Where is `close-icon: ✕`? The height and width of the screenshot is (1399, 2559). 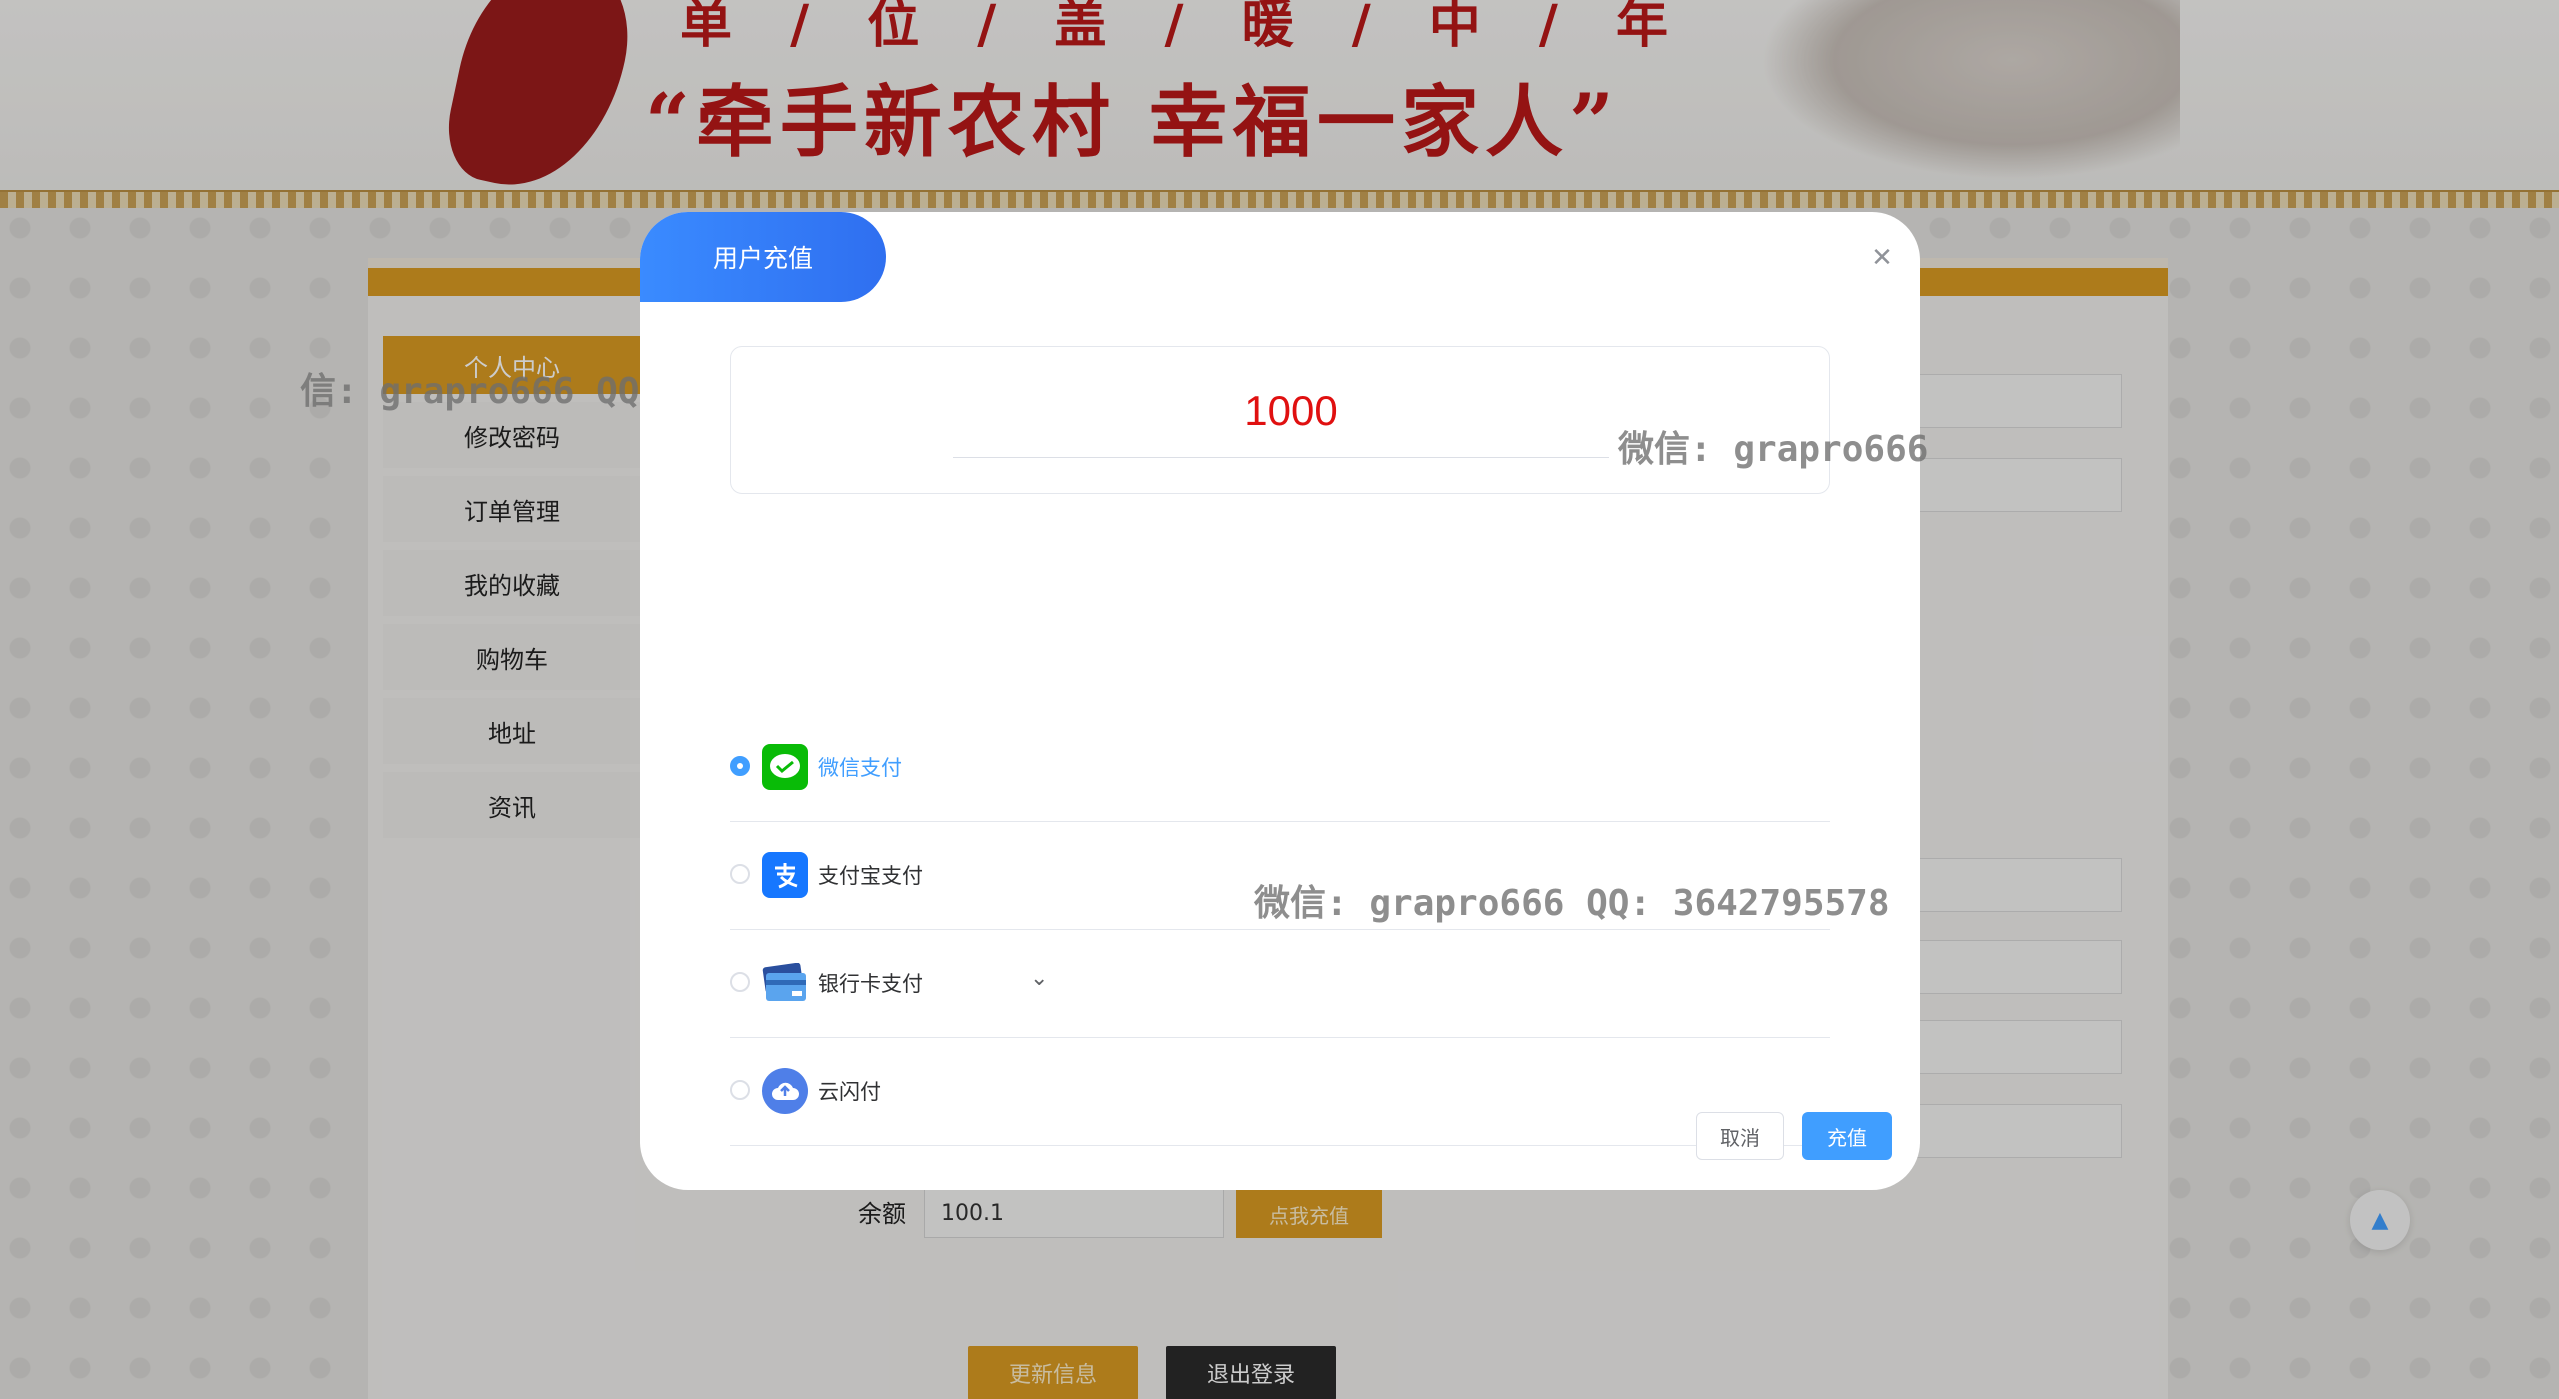 close-icon: ✕ is located at coordinates (1882, 258).